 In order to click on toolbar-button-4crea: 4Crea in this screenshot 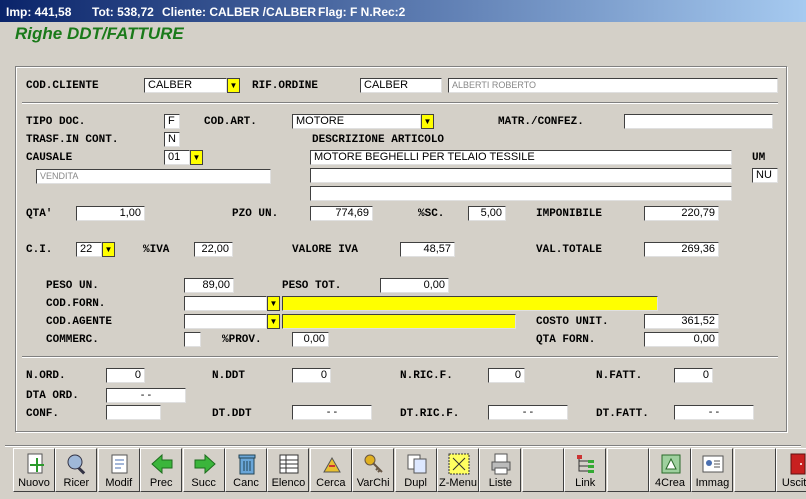, I will do `click(670, 470)`.